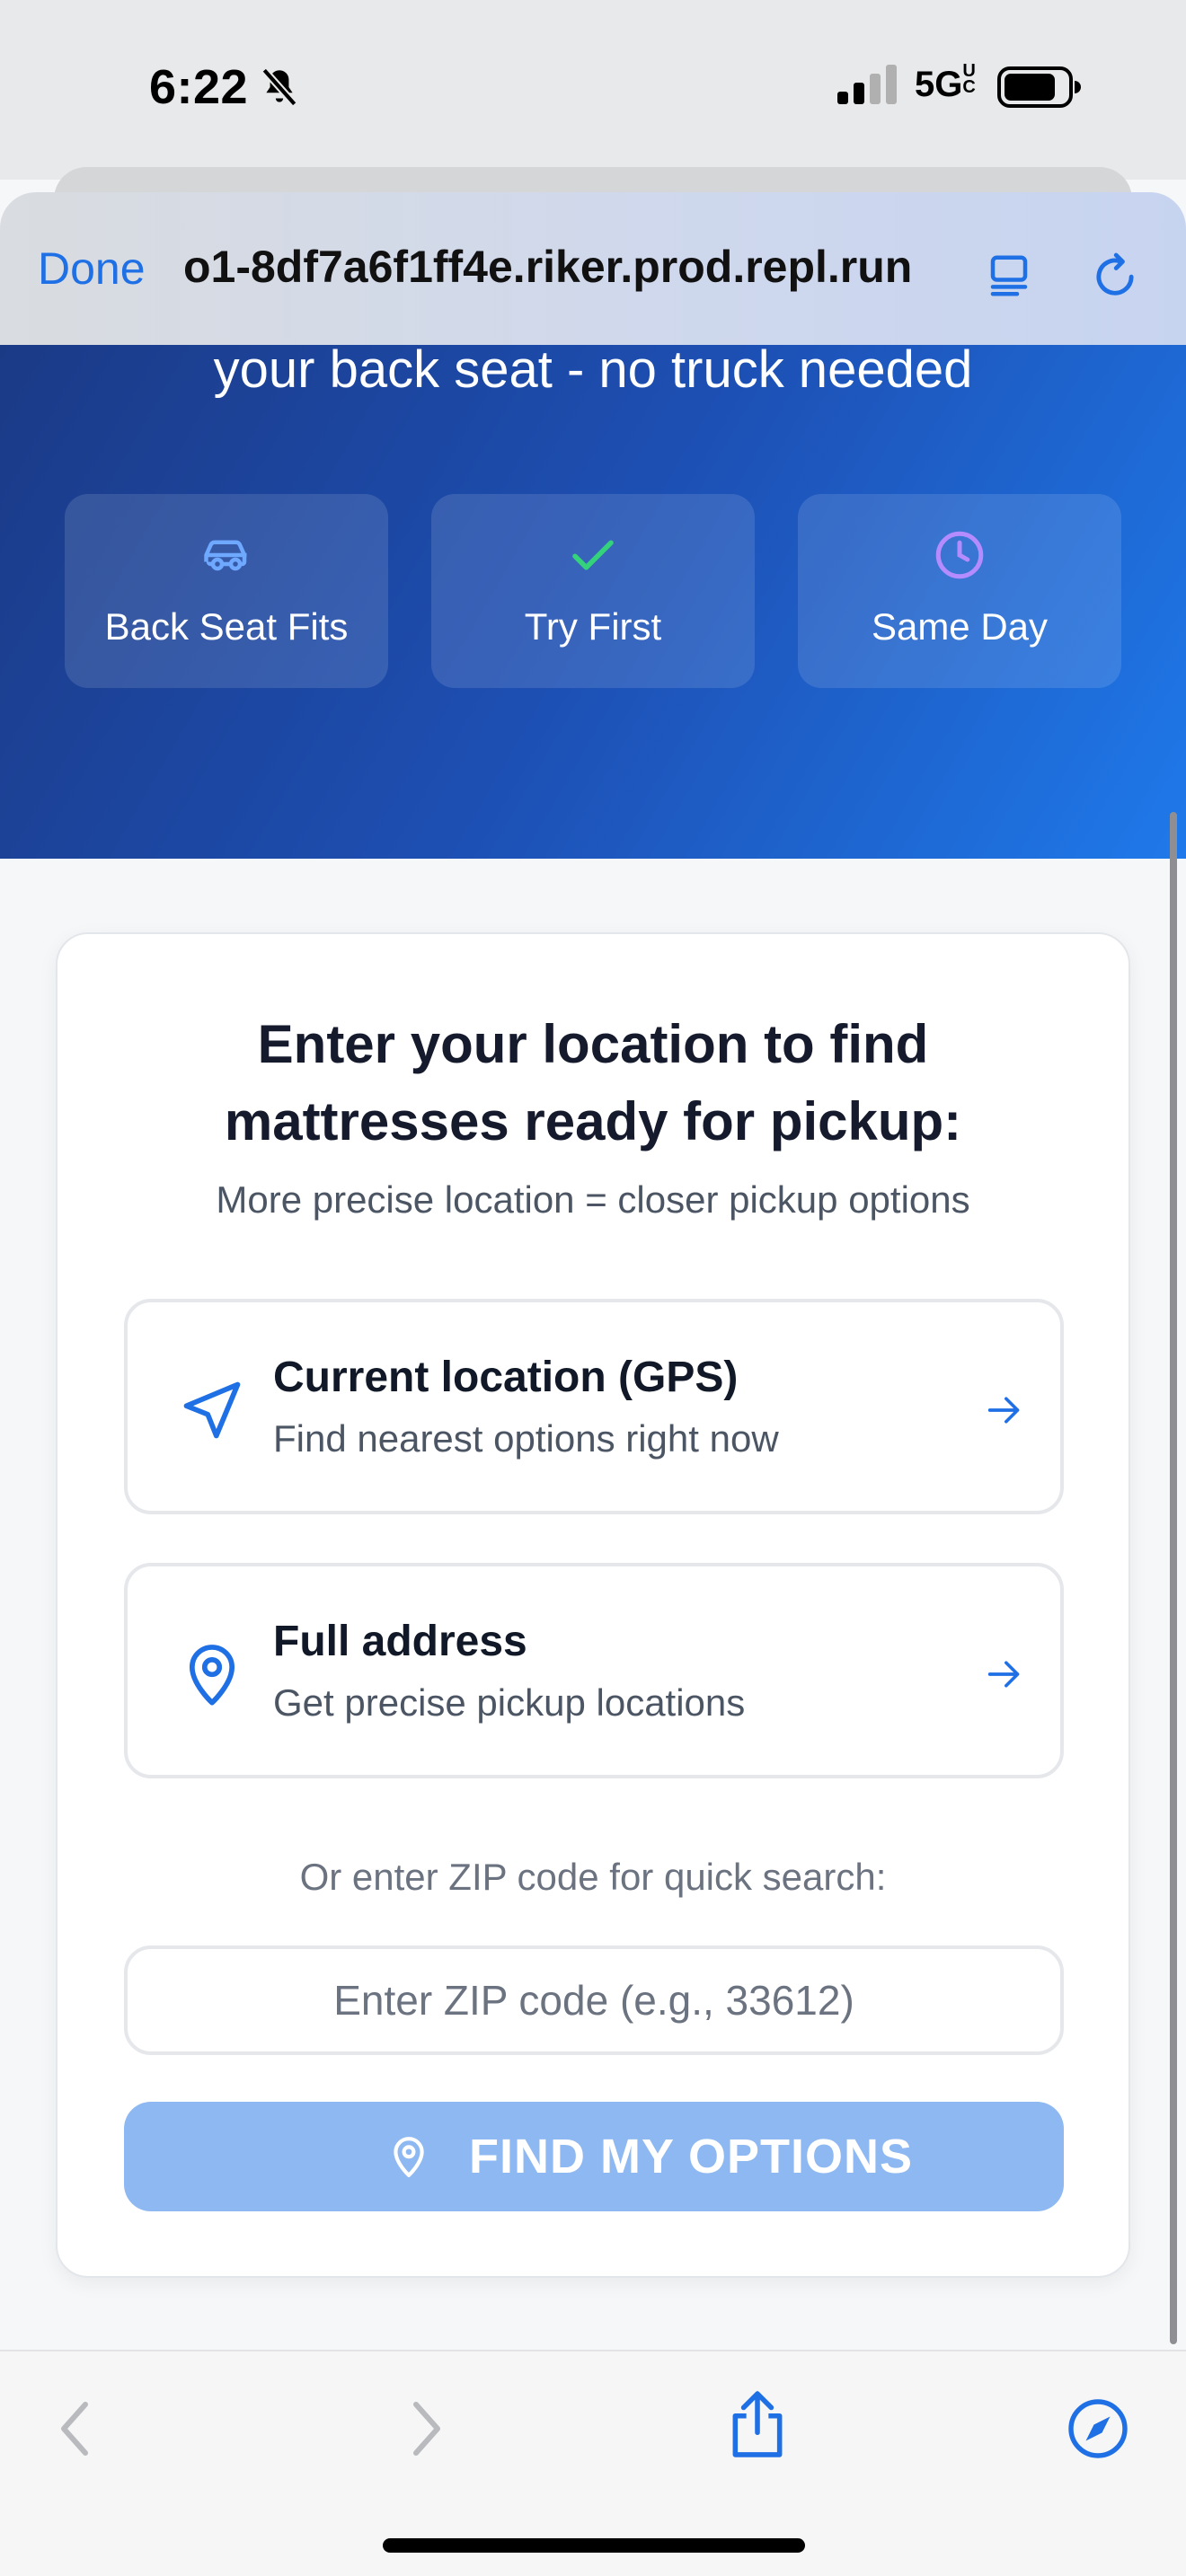 The height and width of the screenshot is (2576, 1186). Describe the element at coordinates (959, 555) in the screenshot. I see `clock-icon` at that location.